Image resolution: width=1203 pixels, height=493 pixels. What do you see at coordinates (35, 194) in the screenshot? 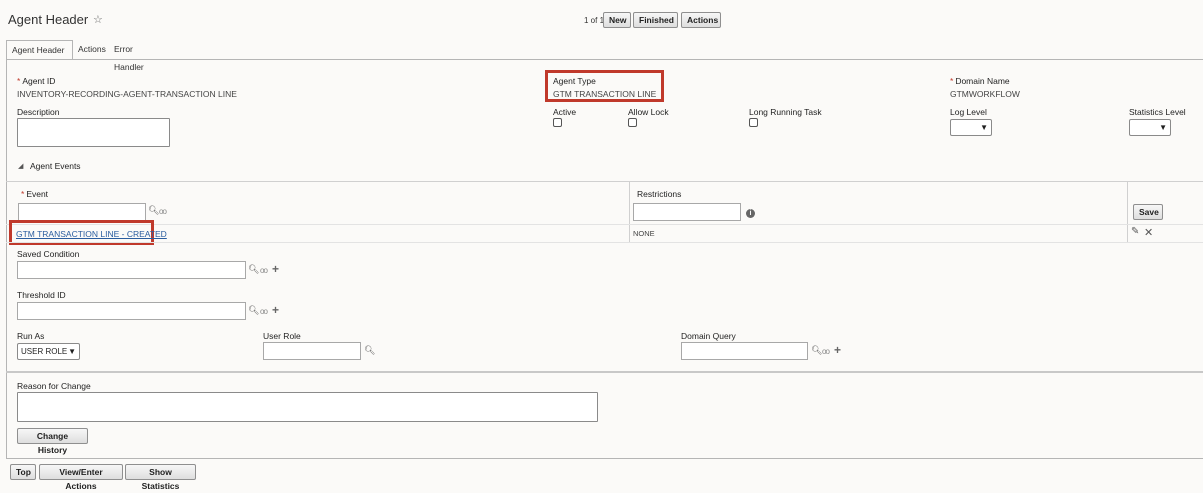
I see `event-column-label: * Event` at bounding box center [35, 194].